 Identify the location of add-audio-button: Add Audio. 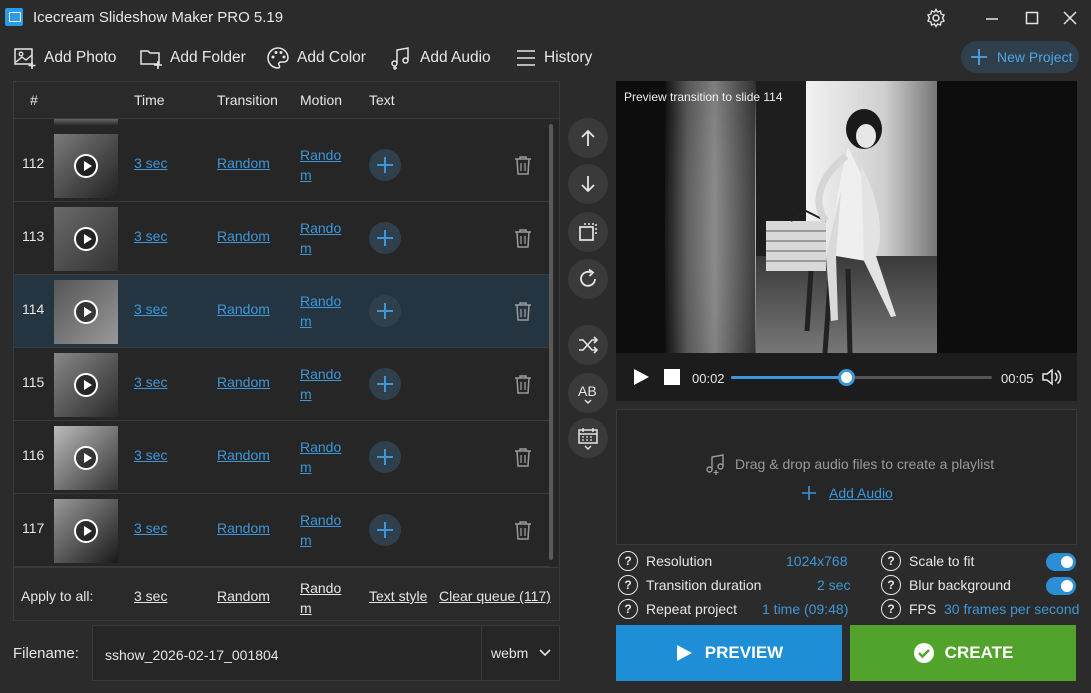
(440, 58).